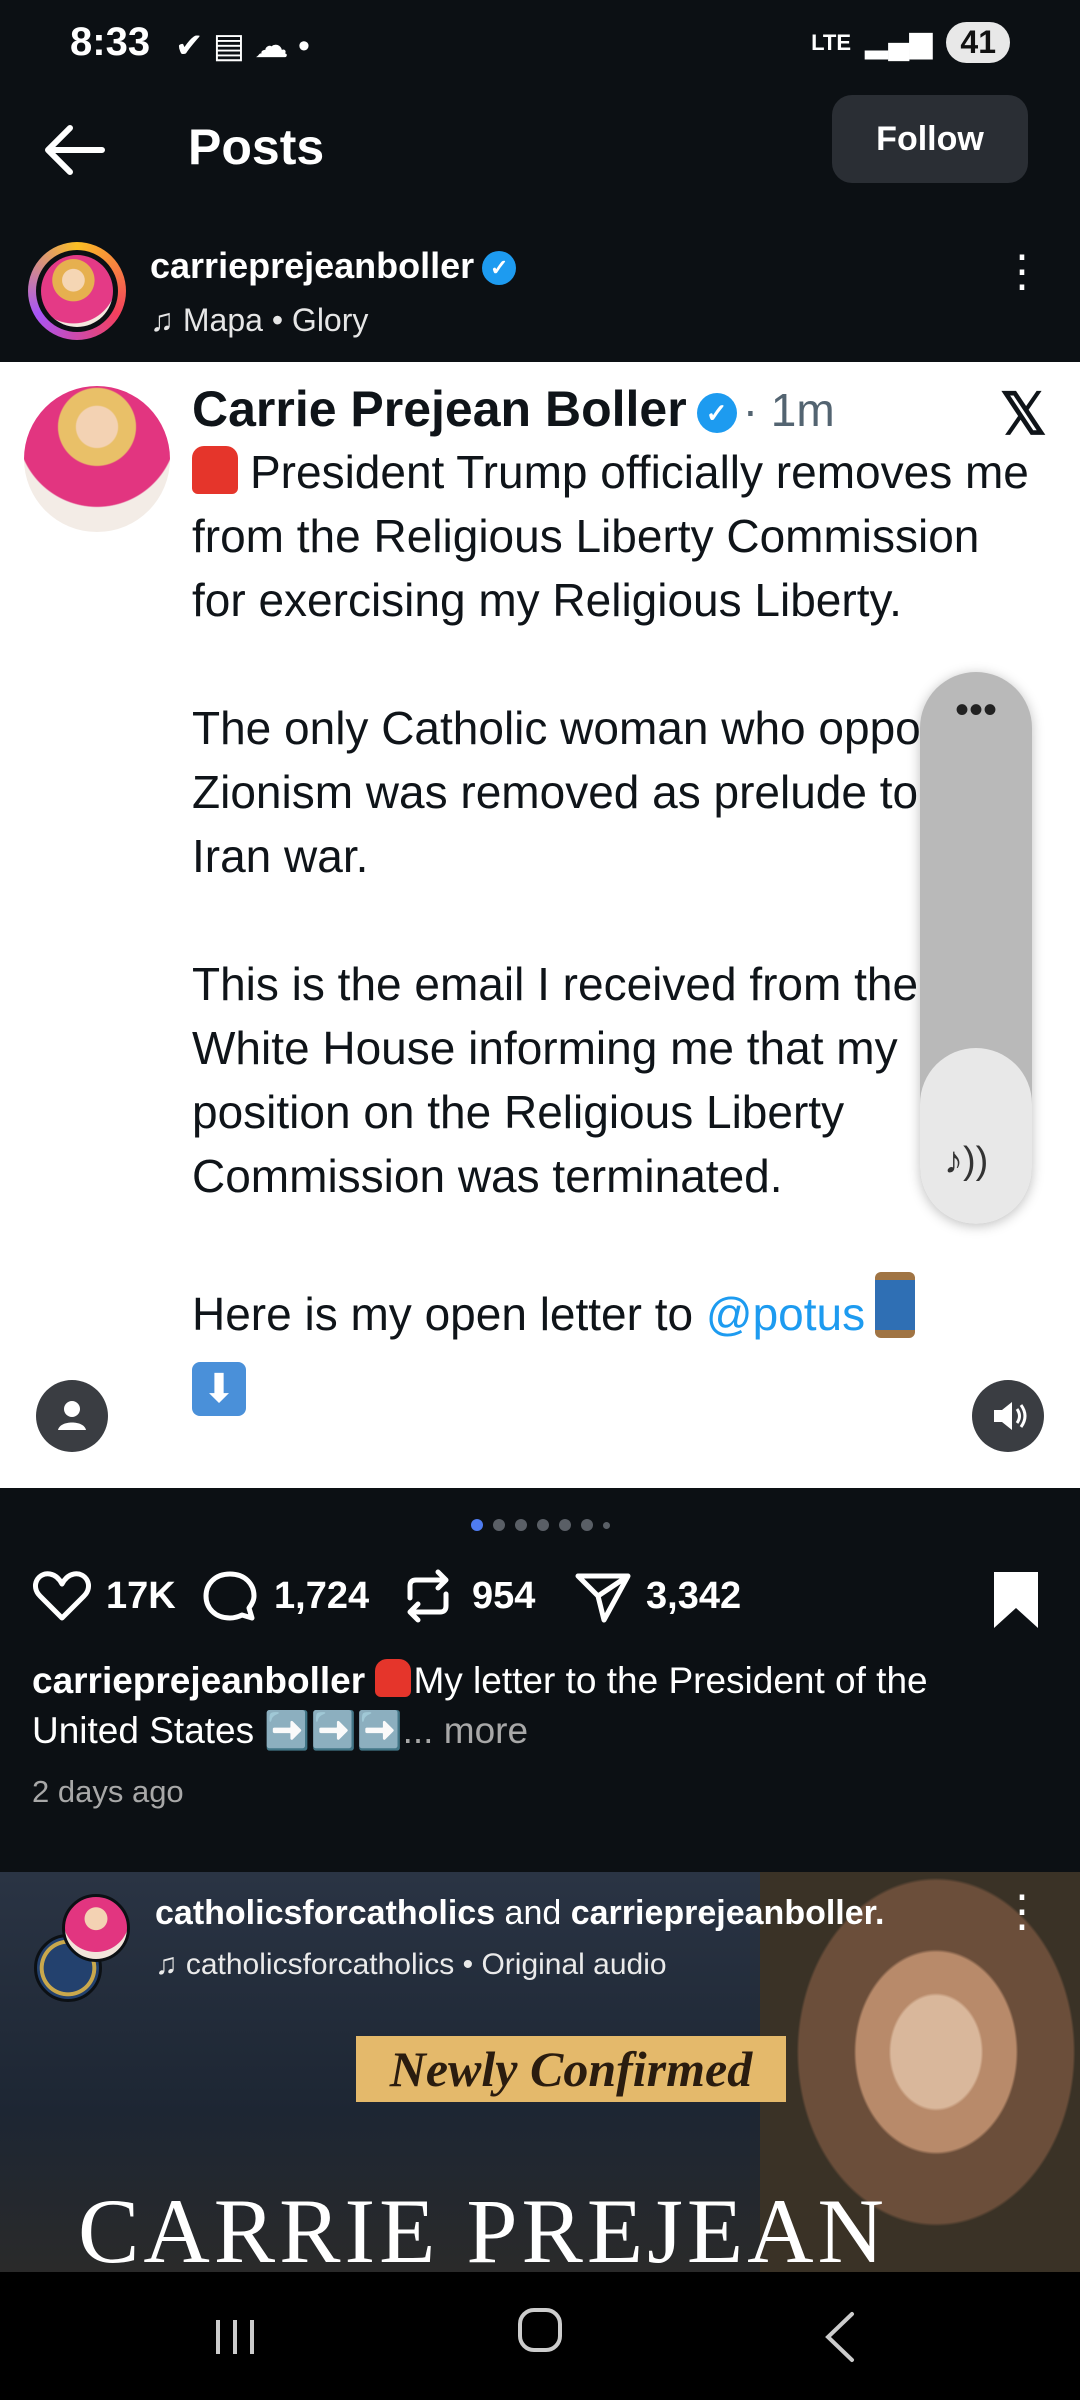 The height and width of the screenshot is (2400, 1080). Describe the element at coordinates (256, 147) in the screenshot. I see `page-title: Posts` at that location.